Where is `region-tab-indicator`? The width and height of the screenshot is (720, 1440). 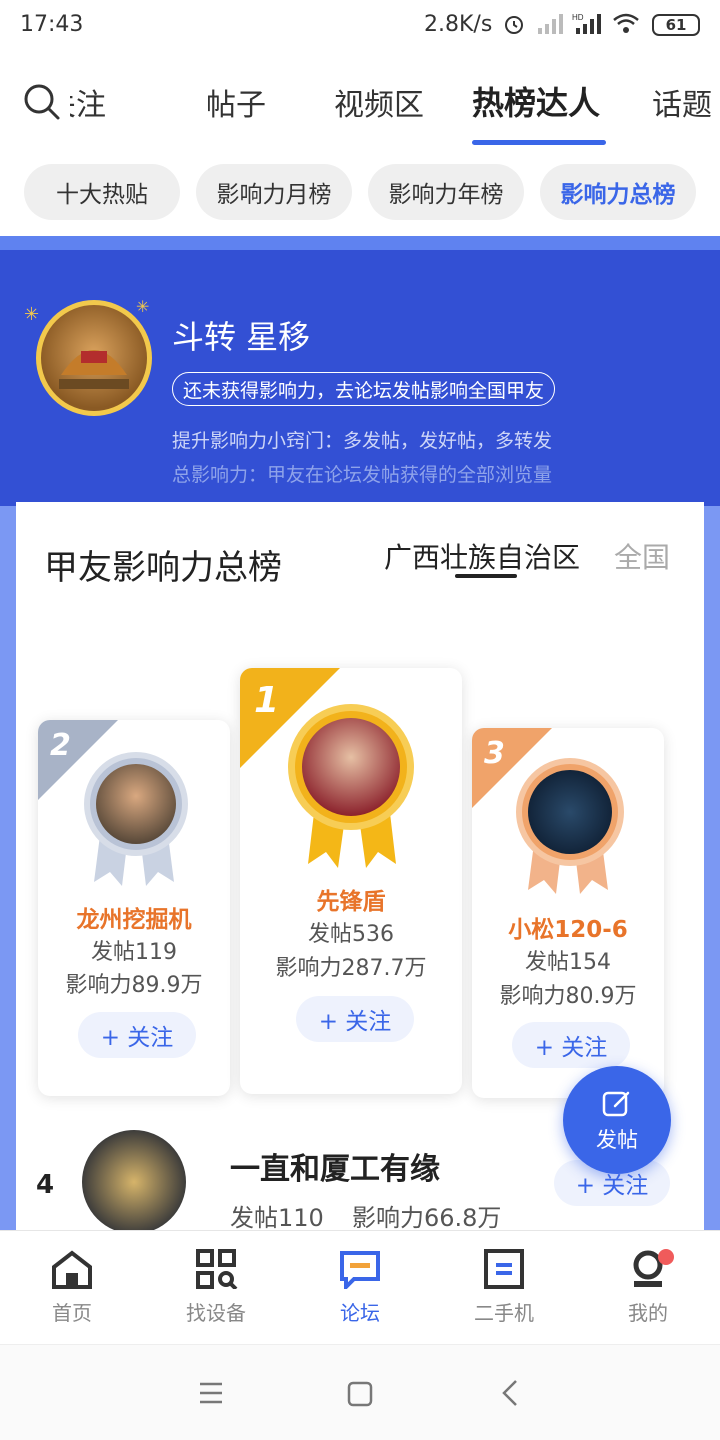 region-tab-indicator is located at coordinates (486, 576).